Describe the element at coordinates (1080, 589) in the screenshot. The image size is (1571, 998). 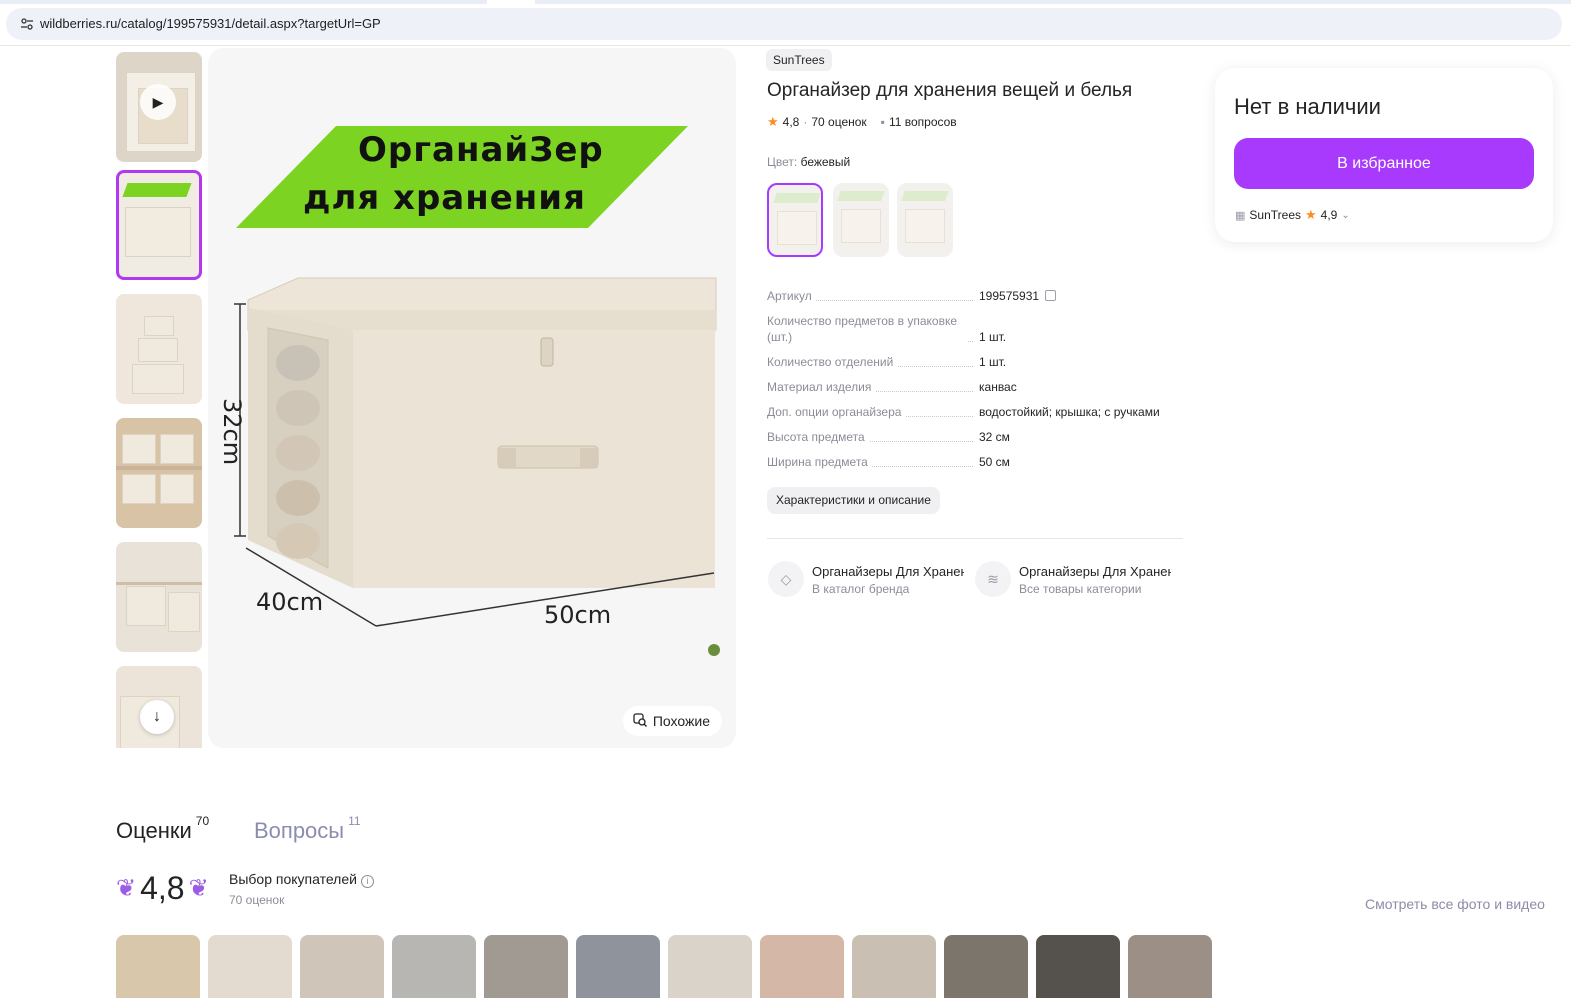
I see `category-link-subtitle: Все товары категории` at that location.